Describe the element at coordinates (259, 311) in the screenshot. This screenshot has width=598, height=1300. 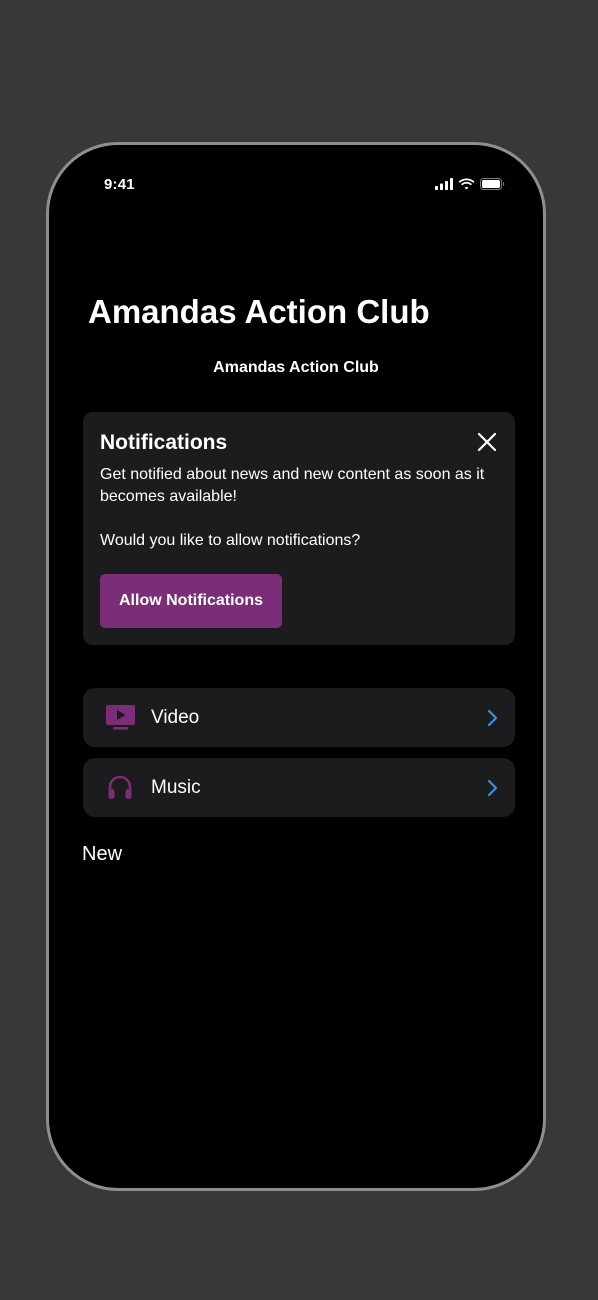
I see `large-title: Amandas Action Club` at that location.